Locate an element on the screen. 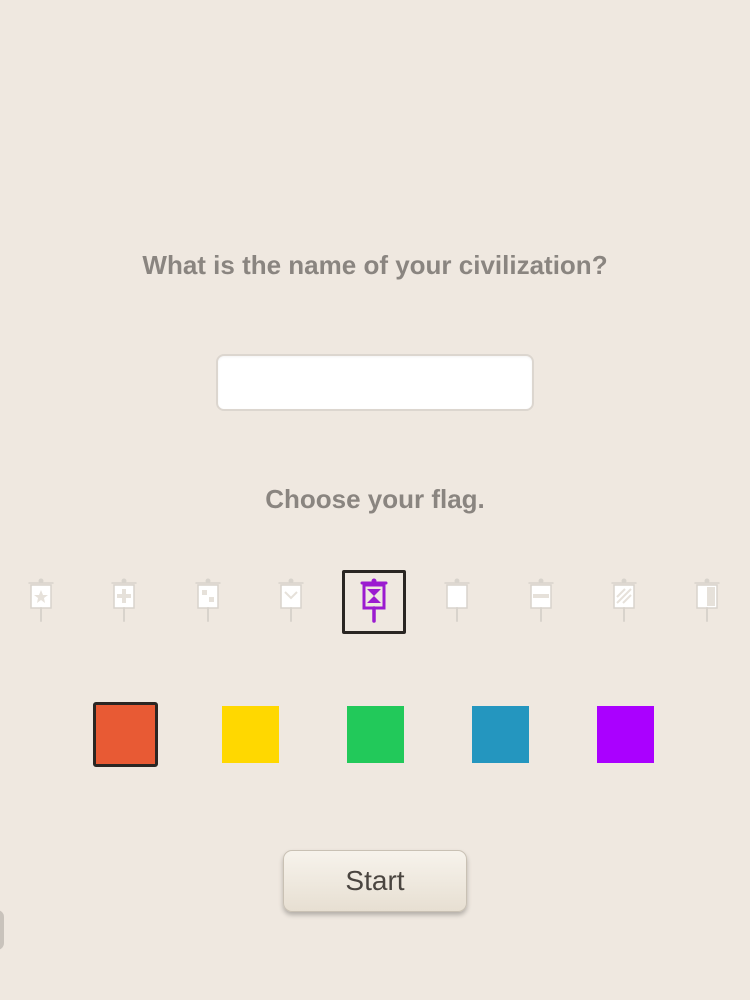 The height and width of the screenshot is (1000, 750). color-swatch-blue is located at coordinates (500, 734).